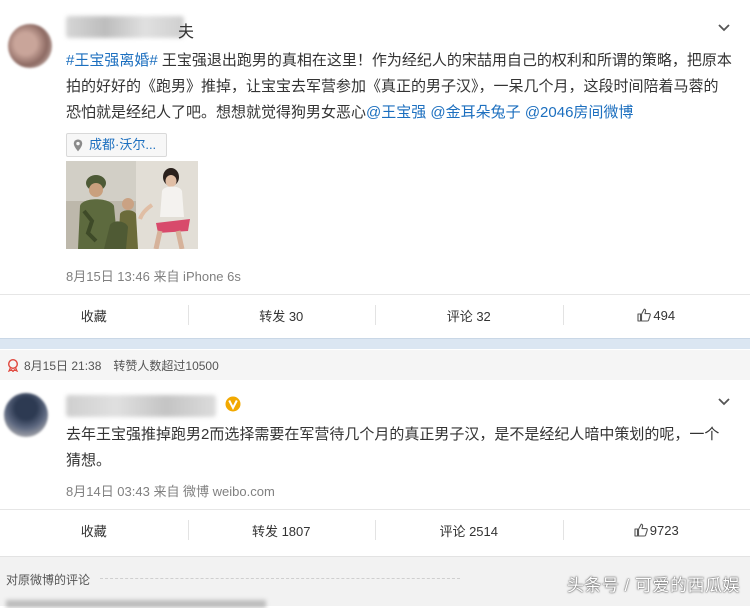  Describe the element at coordinates (375, 365) in the screenshot. I see `endorse-bar: 8月15日 21:38 转赞人数超过10500` at that location.